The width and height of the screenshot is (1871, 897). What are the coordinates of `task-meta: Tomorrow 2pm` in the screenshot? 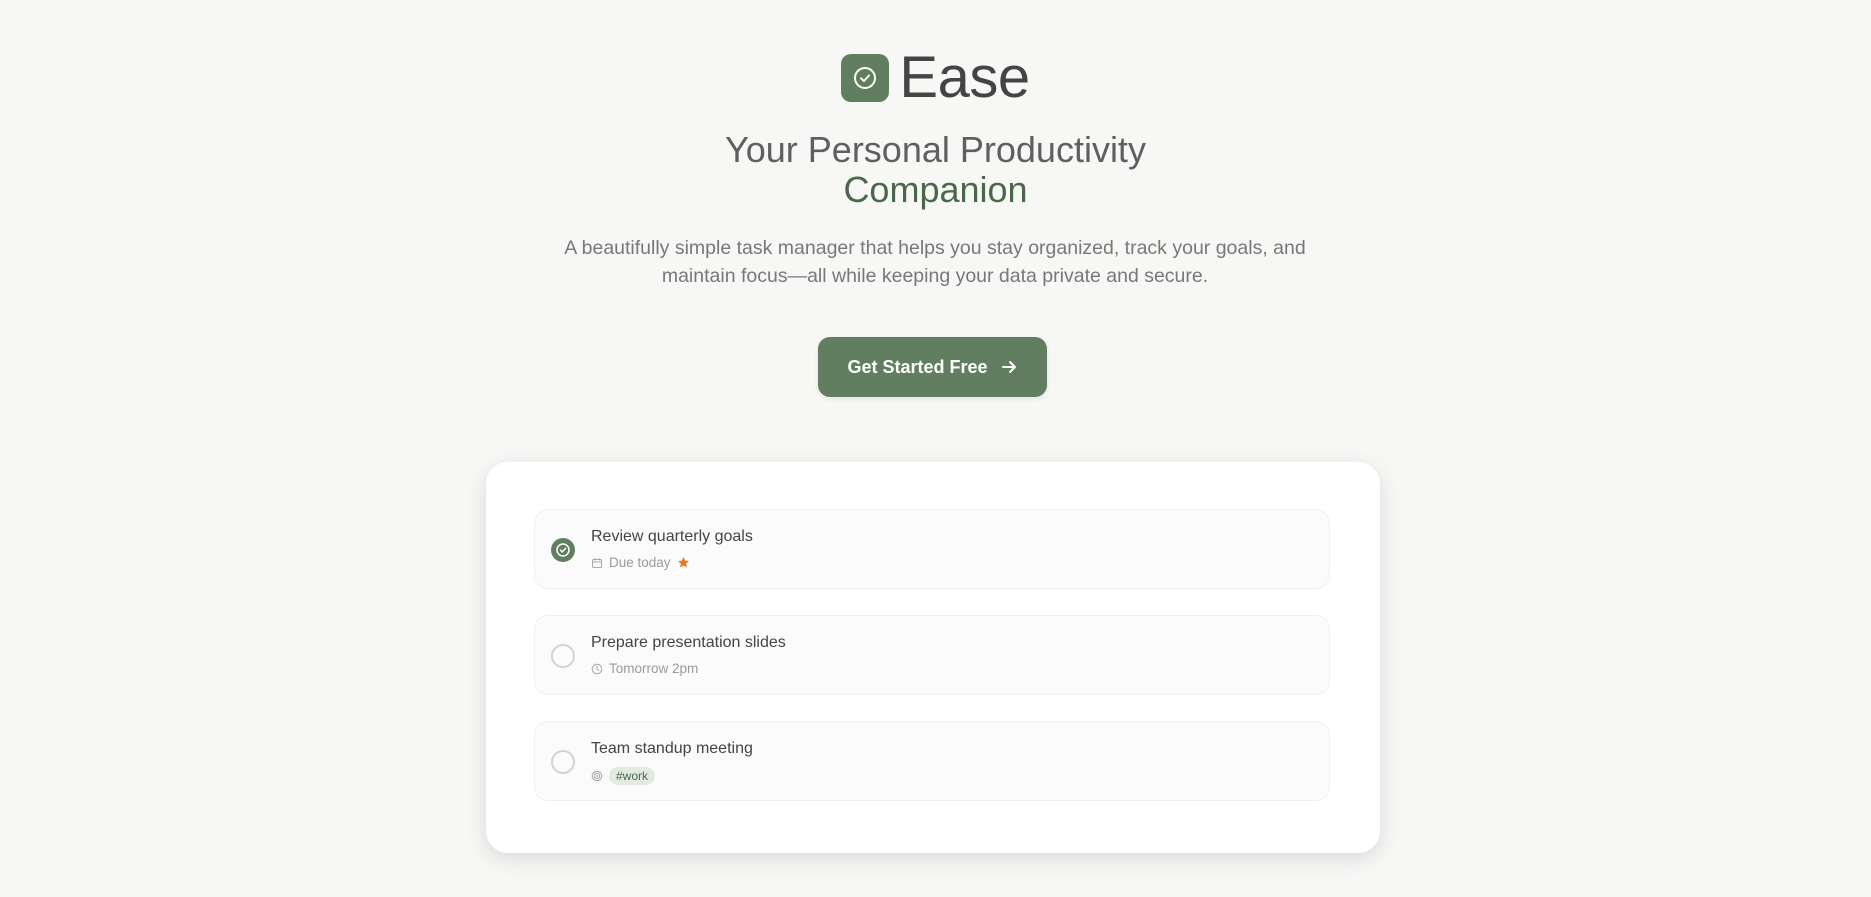 It's located at (644, 668).